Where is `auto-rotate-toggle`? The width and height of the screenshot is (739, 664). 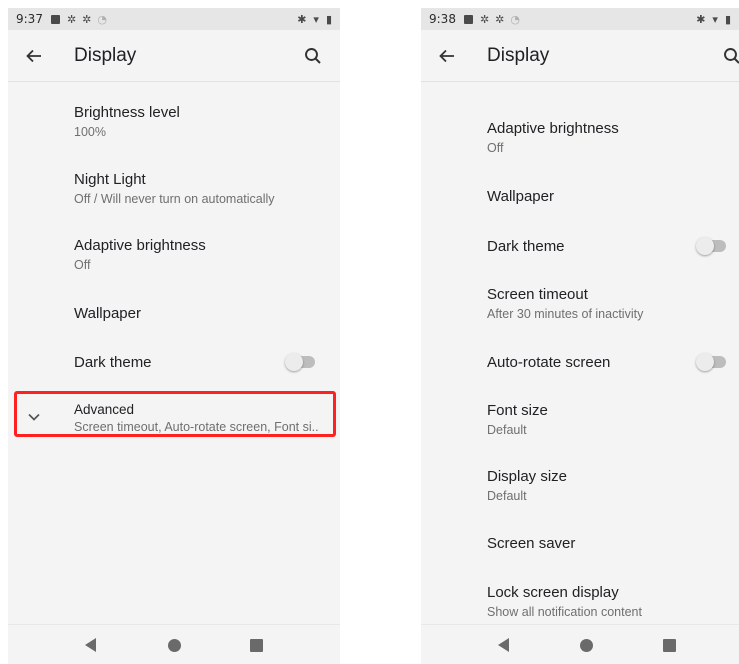 auto-rotate-toggle is located at coordinates (712, 362).